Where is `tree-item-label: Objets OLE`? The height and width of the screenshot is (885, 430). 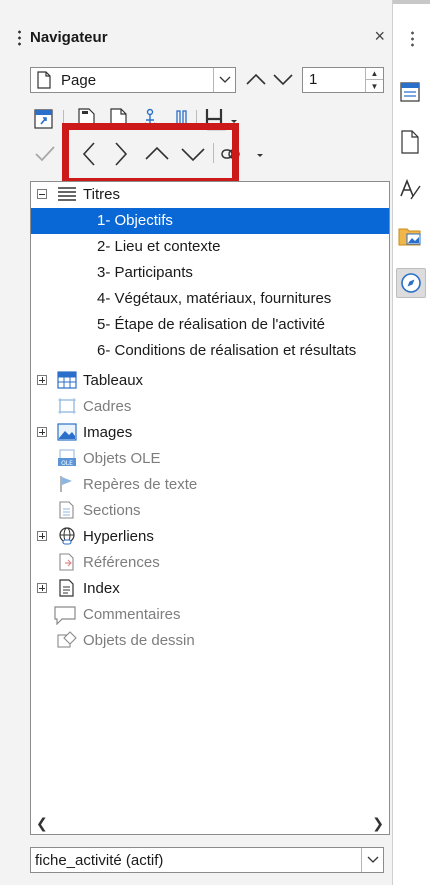
tree-item-label: Objets OLE is located at coordinates (122, 458).